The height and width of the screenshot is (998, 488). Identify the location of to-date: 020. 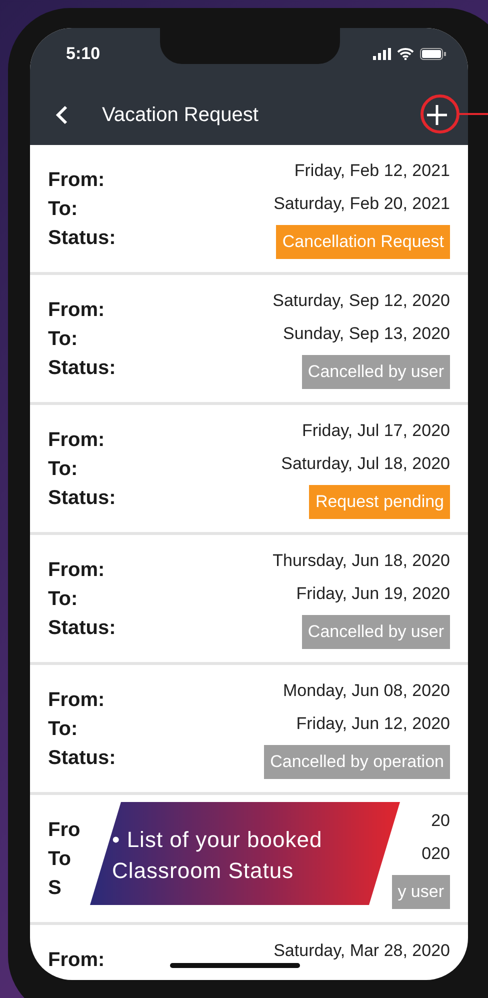
(436, 854).